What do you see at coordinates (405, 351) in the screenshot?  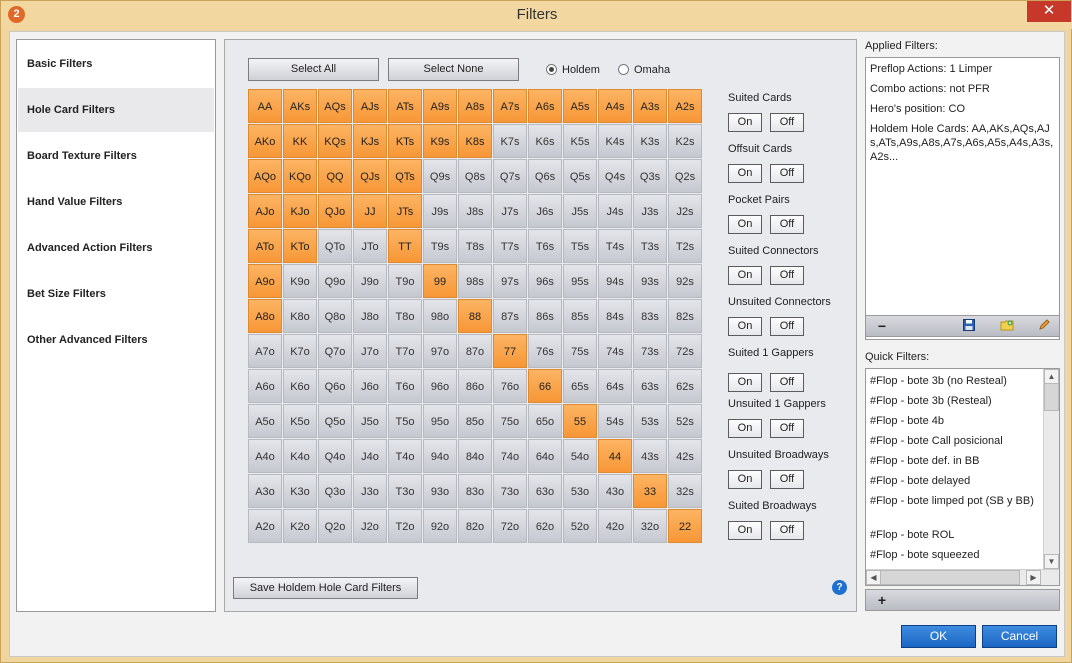 I see `hand-cell: T7o` at bounding box center [405, 351].